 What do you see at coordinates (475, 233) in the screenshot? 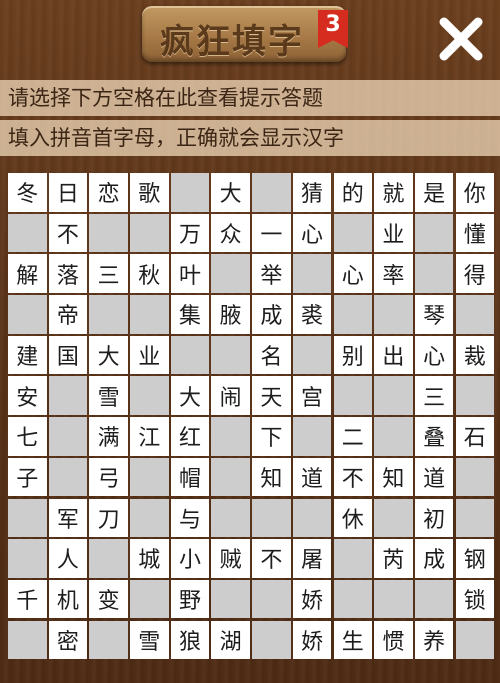
I see `grid-cell-filled: 懂` at bounding box center [475, 233].